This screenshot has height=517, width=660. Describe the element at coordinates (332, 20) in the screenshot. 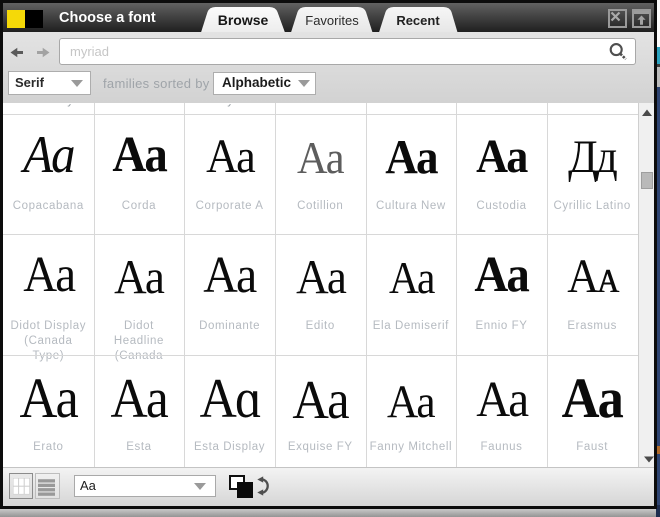

I see `svg-text: Favorites` at that location.